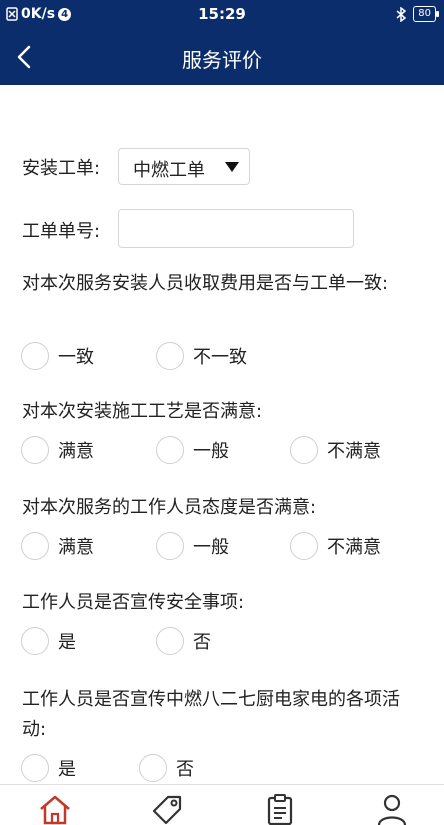  I want to click on radio-label: 一致, so click(76, 357).